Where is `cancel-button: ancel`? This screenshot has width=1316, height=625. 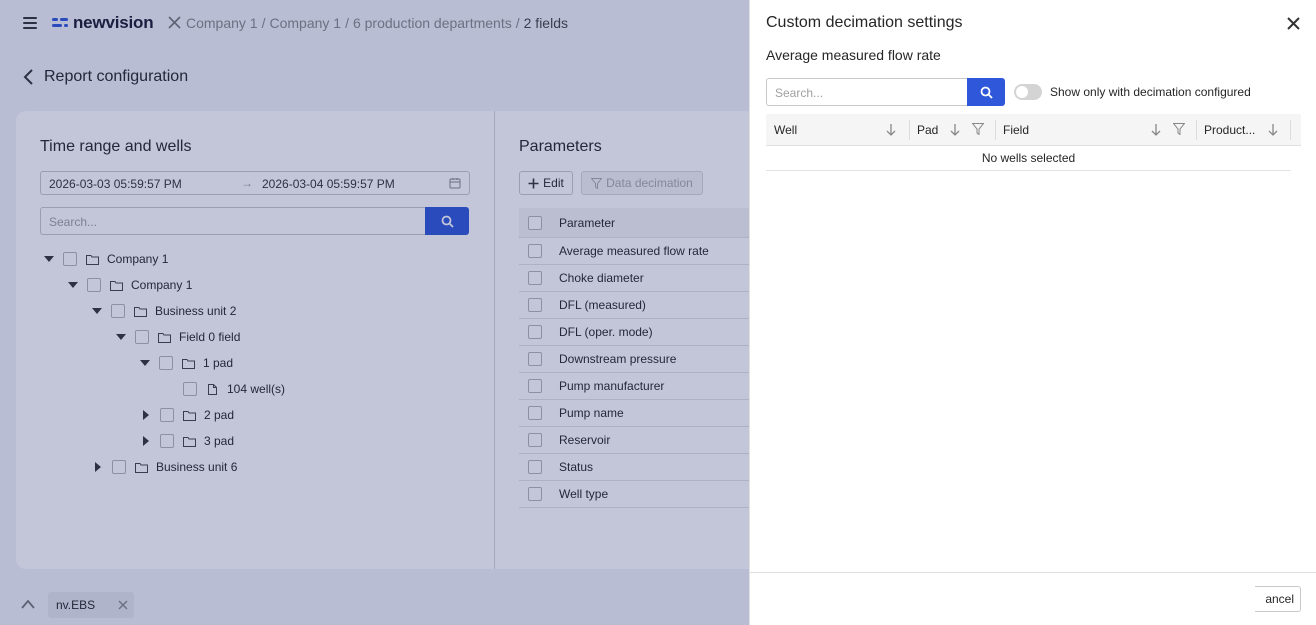 cancel-button: ancel is located at coordinates (1278, 599).